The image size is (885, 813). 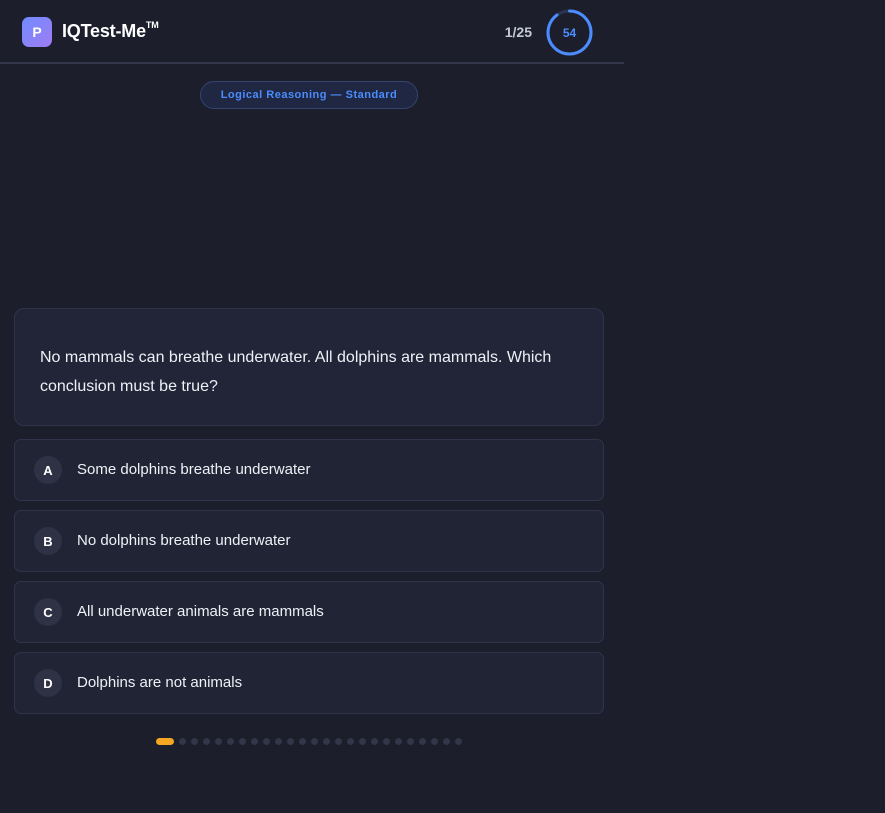 What do you see at coordinates (48, 470) in the screenshot?
I see `option-letter-badge: A` at bounding box center [48, 470].